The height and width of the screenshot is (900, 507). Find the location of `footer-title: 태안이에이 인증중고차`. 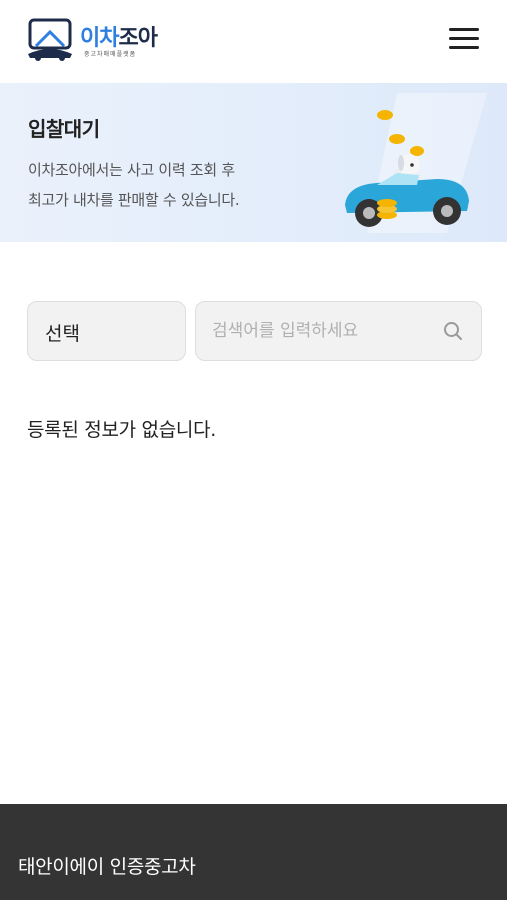

footer-title: 태안이에이 인증중고차 is located at coordinates (107, 867).